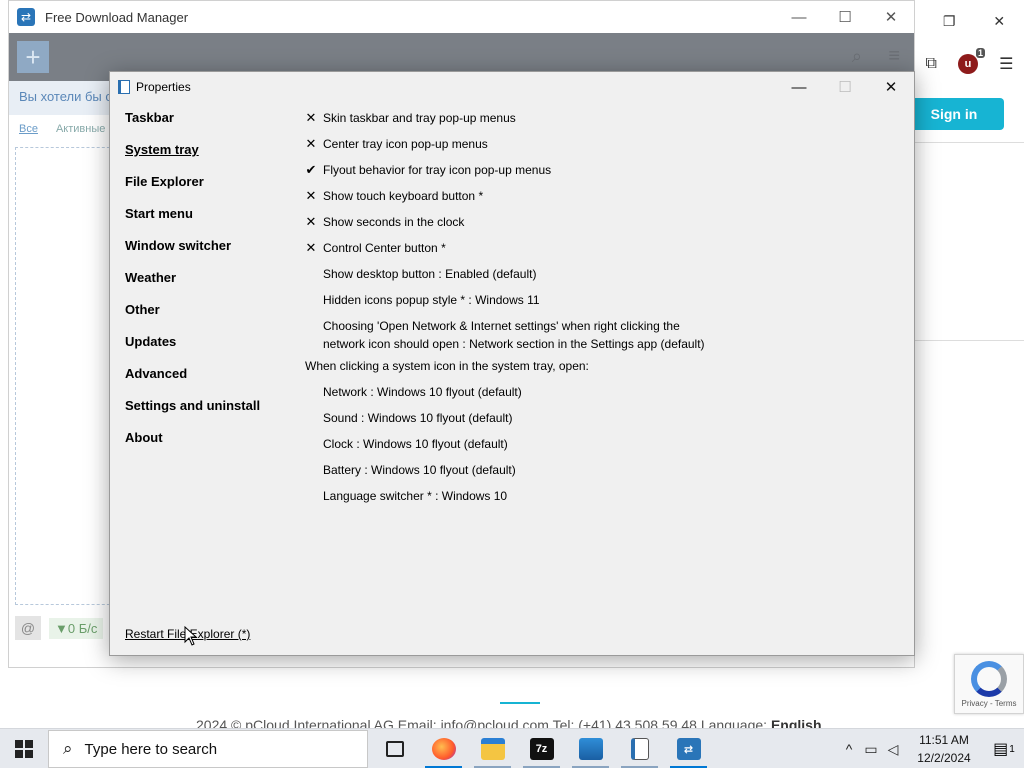 The width and height of the screenshot is (1024, 768). Describe the element at coordinates (605, 274) in the screenshot. I see `option-show-desktop: Show desktop button : Enabled (default)` at that location.